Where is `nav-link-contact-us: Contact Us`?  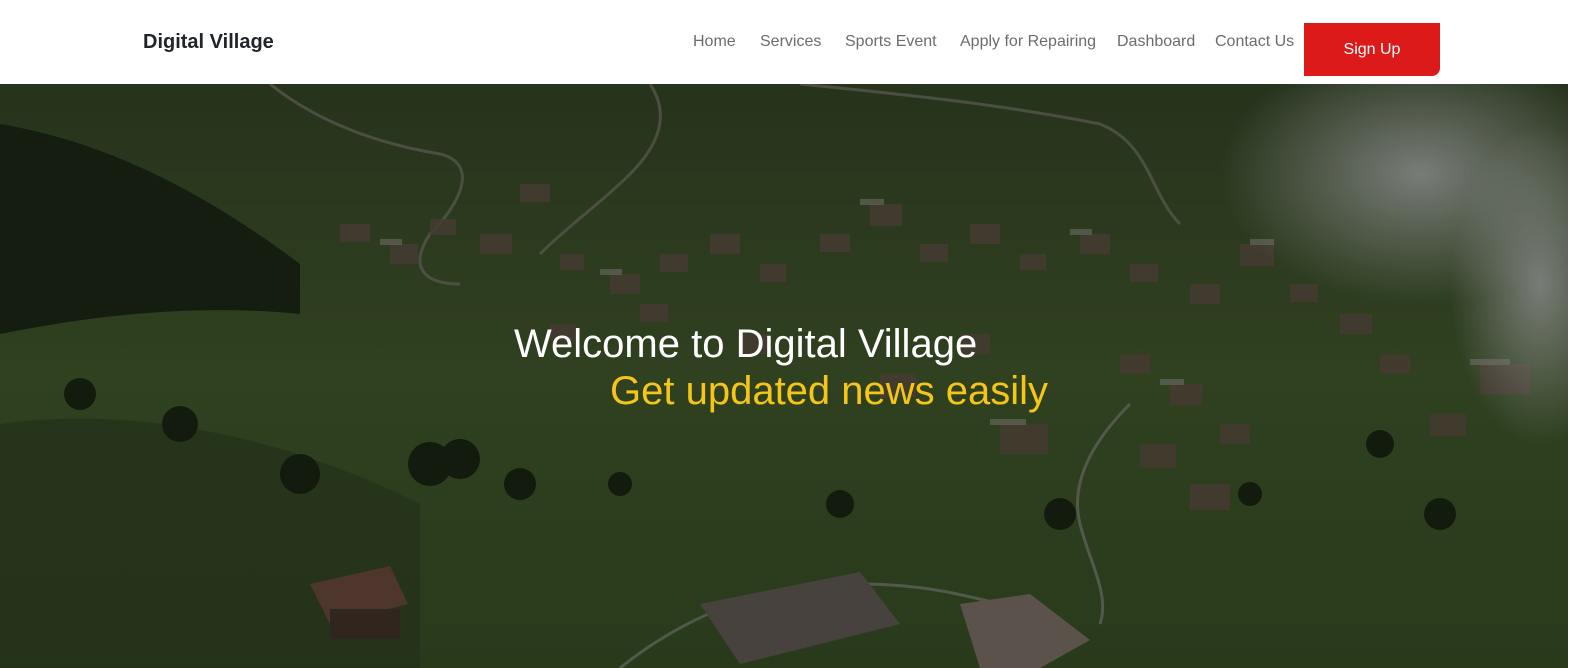 nav-link-contact-us: Contact Us is located at coordinates (1254, 42).